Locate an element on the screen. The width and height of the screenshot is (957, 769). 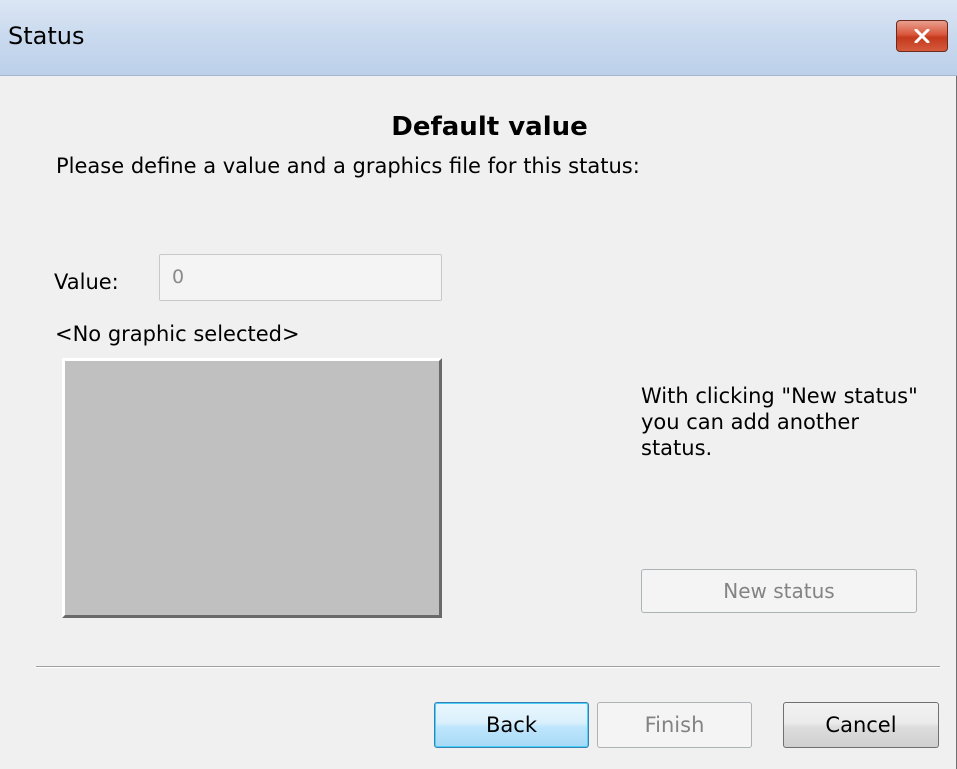
close-button is located at coordinates (922, 36).